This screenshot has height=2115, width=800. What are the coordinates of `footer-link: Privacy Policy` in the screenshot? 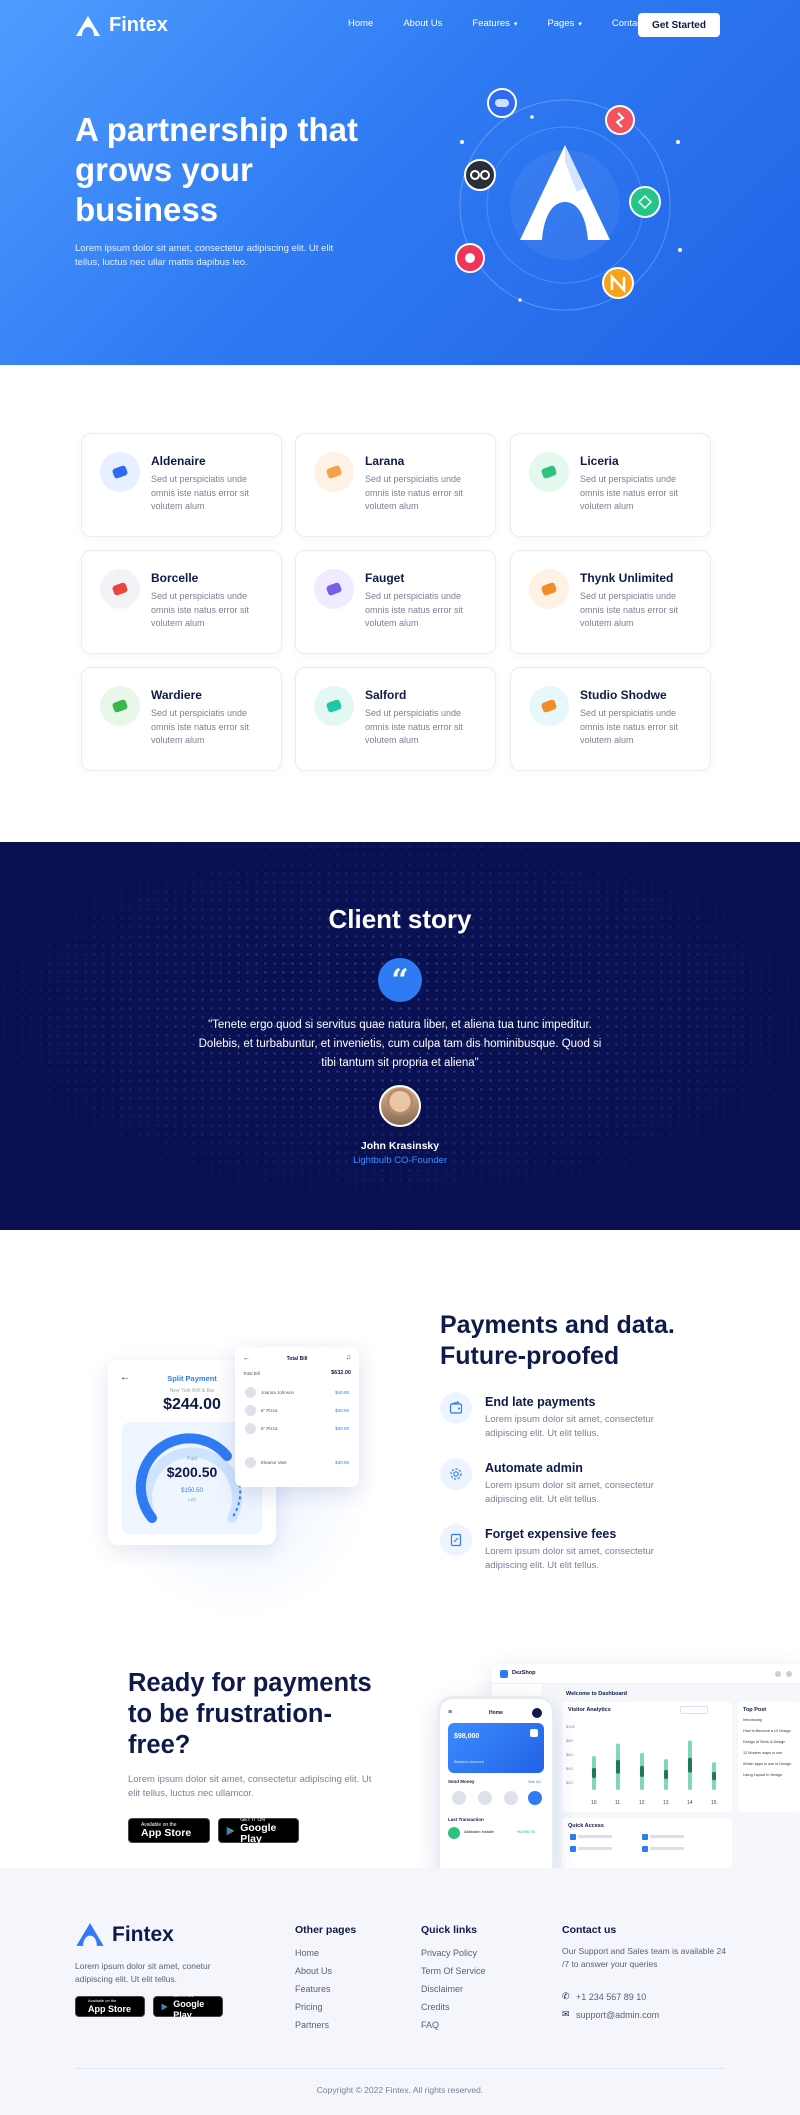 It's located at (449, 1953).